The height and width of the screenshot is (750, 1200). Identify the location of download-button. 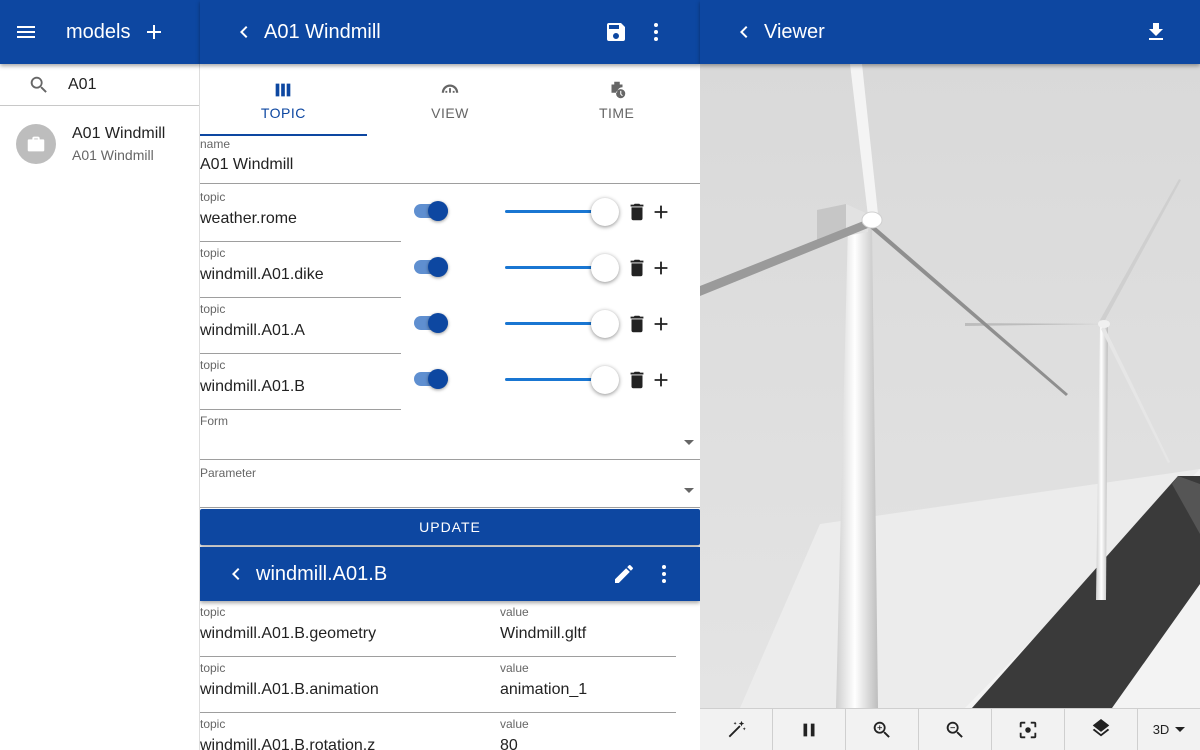
(1156, 32).